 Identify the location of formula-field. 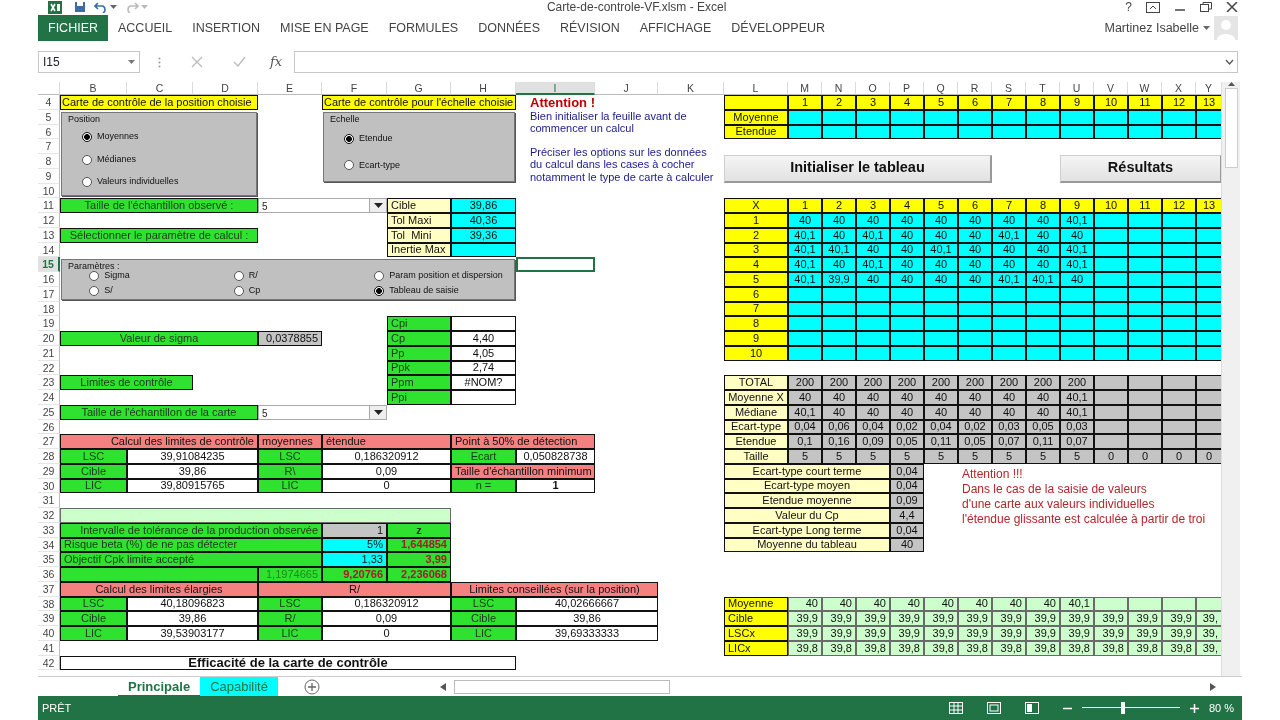
(766, 62).